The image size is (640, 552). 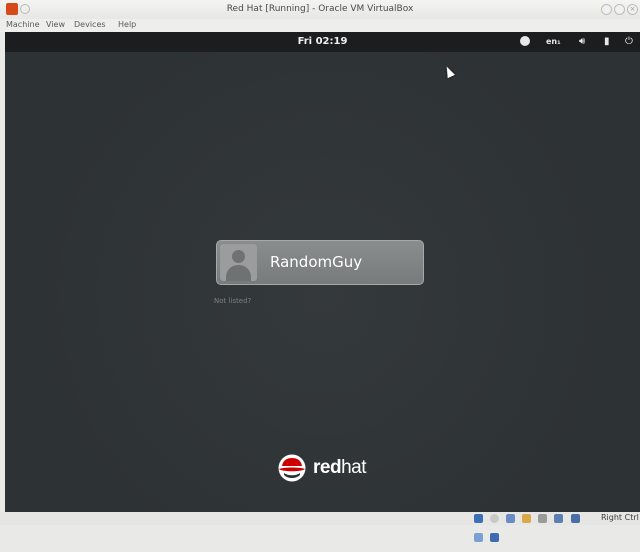 I want to click on usb-icon, so click(x=511, y=518).